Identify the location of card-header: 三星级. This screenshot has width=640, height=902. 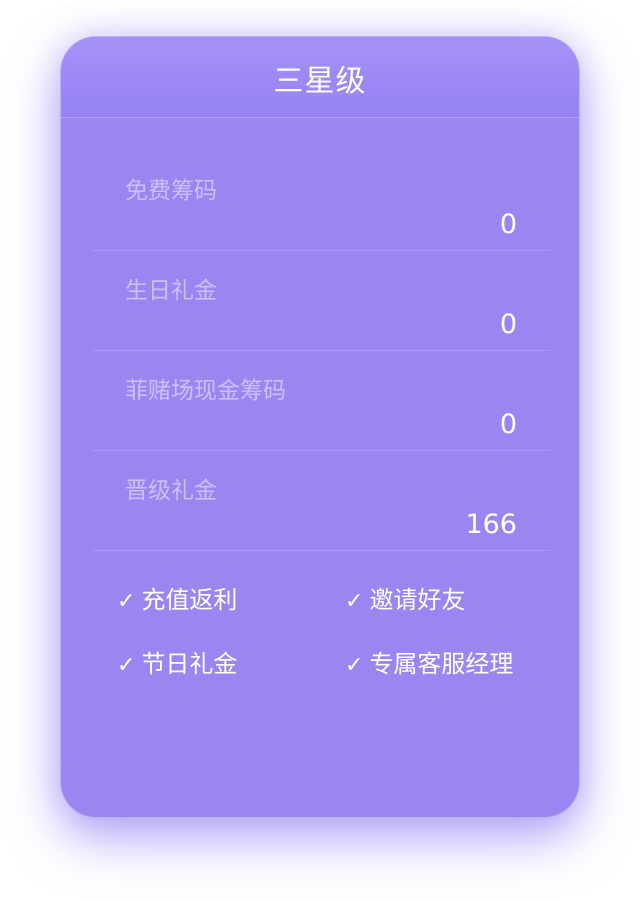
(320, 77).